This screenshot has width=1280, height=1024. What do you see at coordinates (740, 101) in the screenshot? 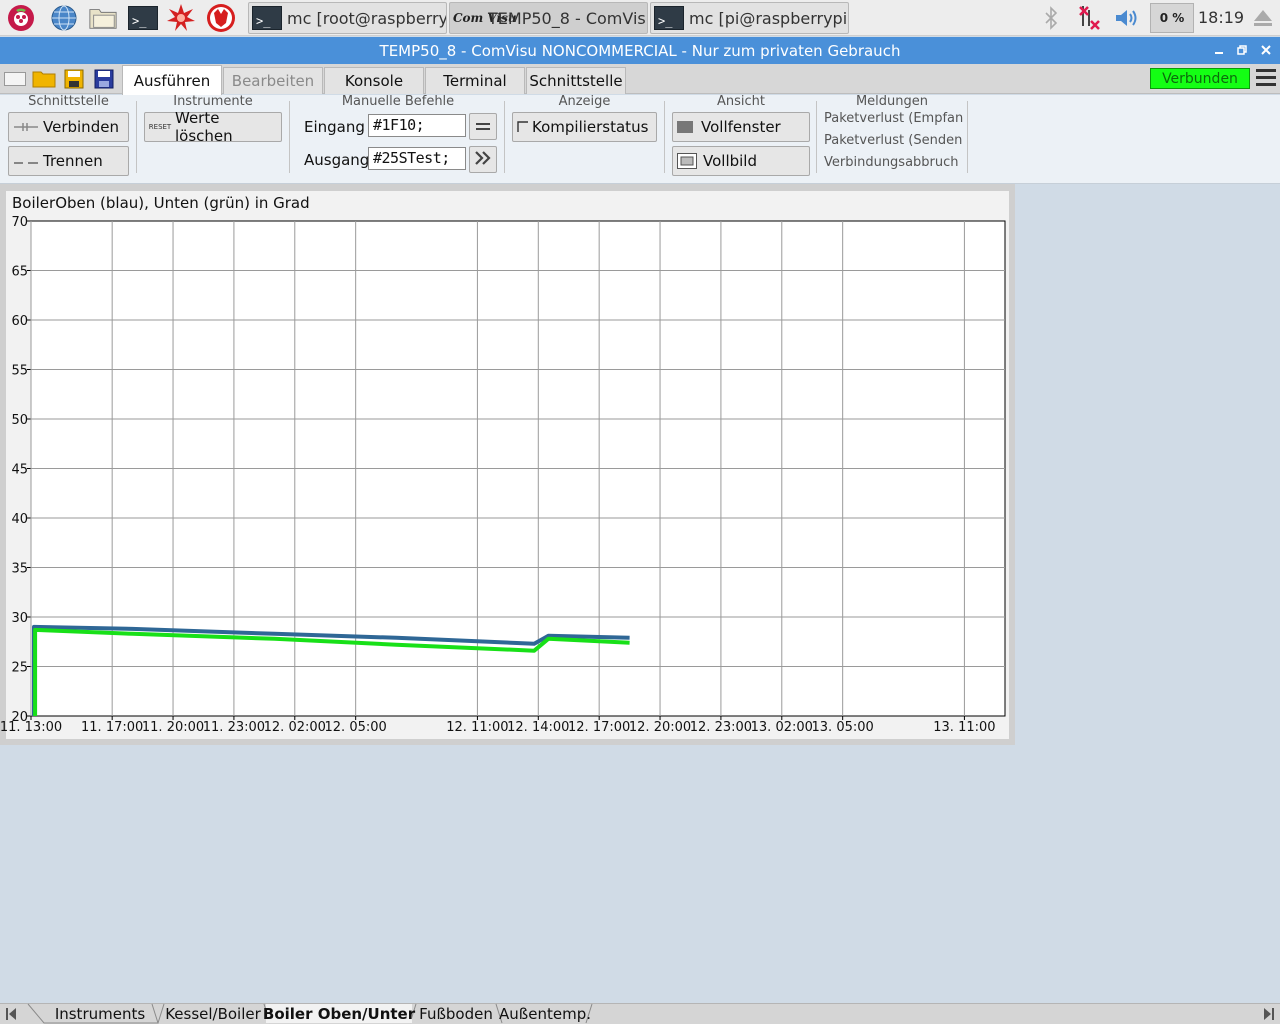
I see `group-label-ansicht: Ansicht` at bounding box center [740, 101].